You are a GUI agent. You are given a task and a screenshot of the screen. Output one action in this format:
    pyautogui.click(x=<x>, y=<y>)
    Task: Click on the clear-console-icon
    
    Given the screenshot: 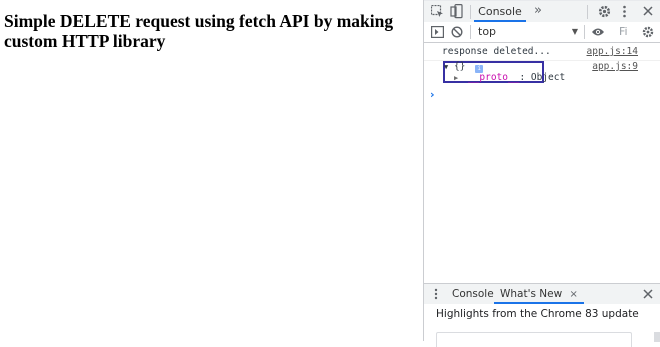 What is the action you would take?
    pyautogui.click(x=457, y=32)
    